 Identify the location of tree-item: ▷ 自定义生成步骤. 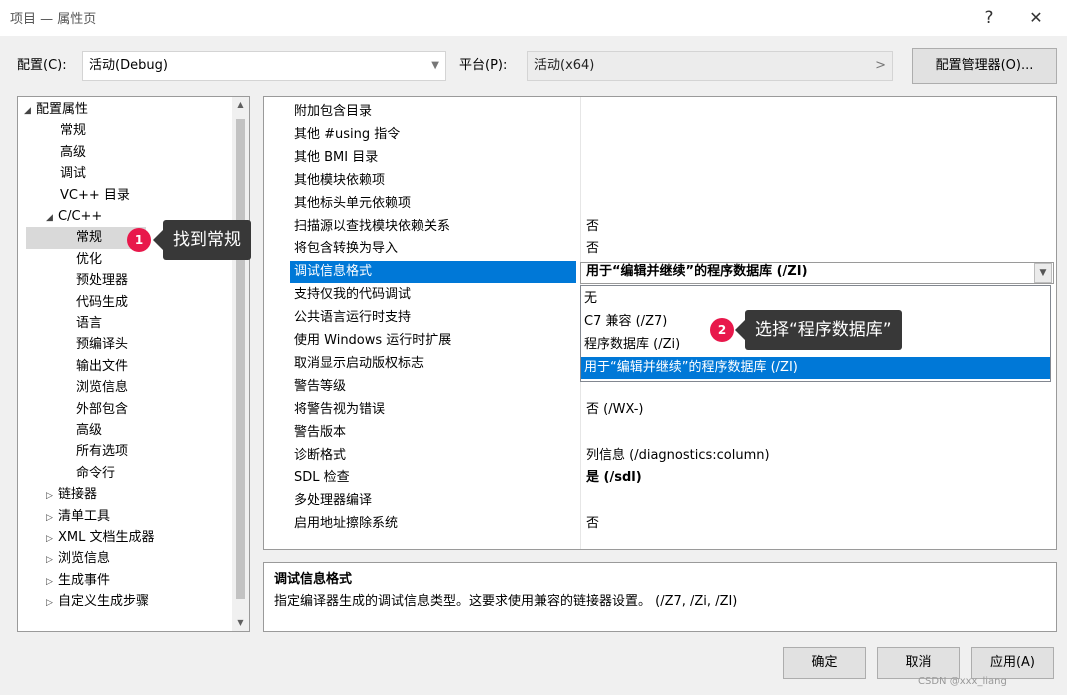
(97, 602).